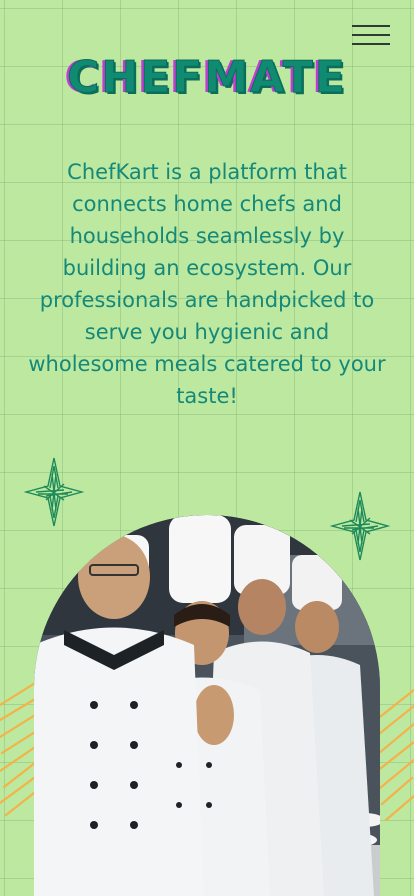  Describe the element at coordinates (207, 78) in the screenshot. I see `brand-logo-title: CHEFMATE` at that location.